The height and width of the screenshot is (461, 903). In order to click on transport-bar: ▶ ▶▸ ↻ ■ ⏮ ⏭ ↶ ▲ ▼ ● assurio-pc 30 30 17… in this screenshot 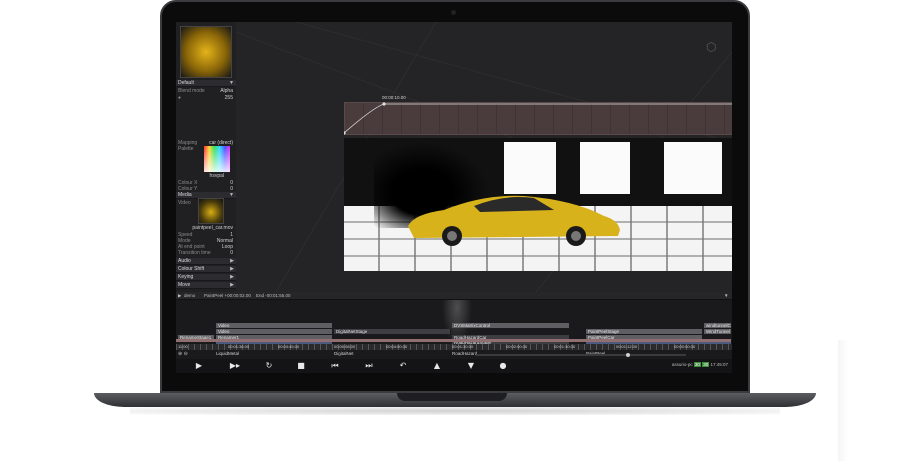, I will do `click(454, 366)`.